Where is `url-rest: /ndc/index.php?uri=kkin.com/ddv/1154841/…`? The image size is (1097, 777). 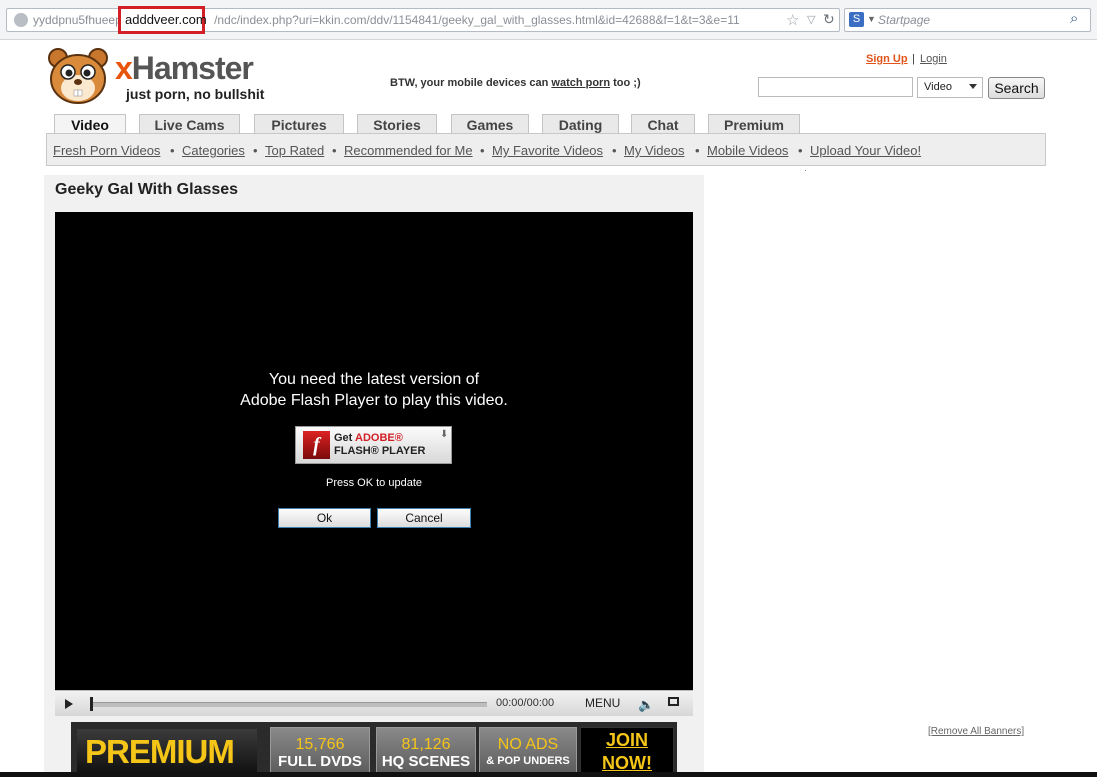 url-rest: /ndc/index.php?uri=kkin.com/ddv/1154841/… is located at coordinates (477, 20).